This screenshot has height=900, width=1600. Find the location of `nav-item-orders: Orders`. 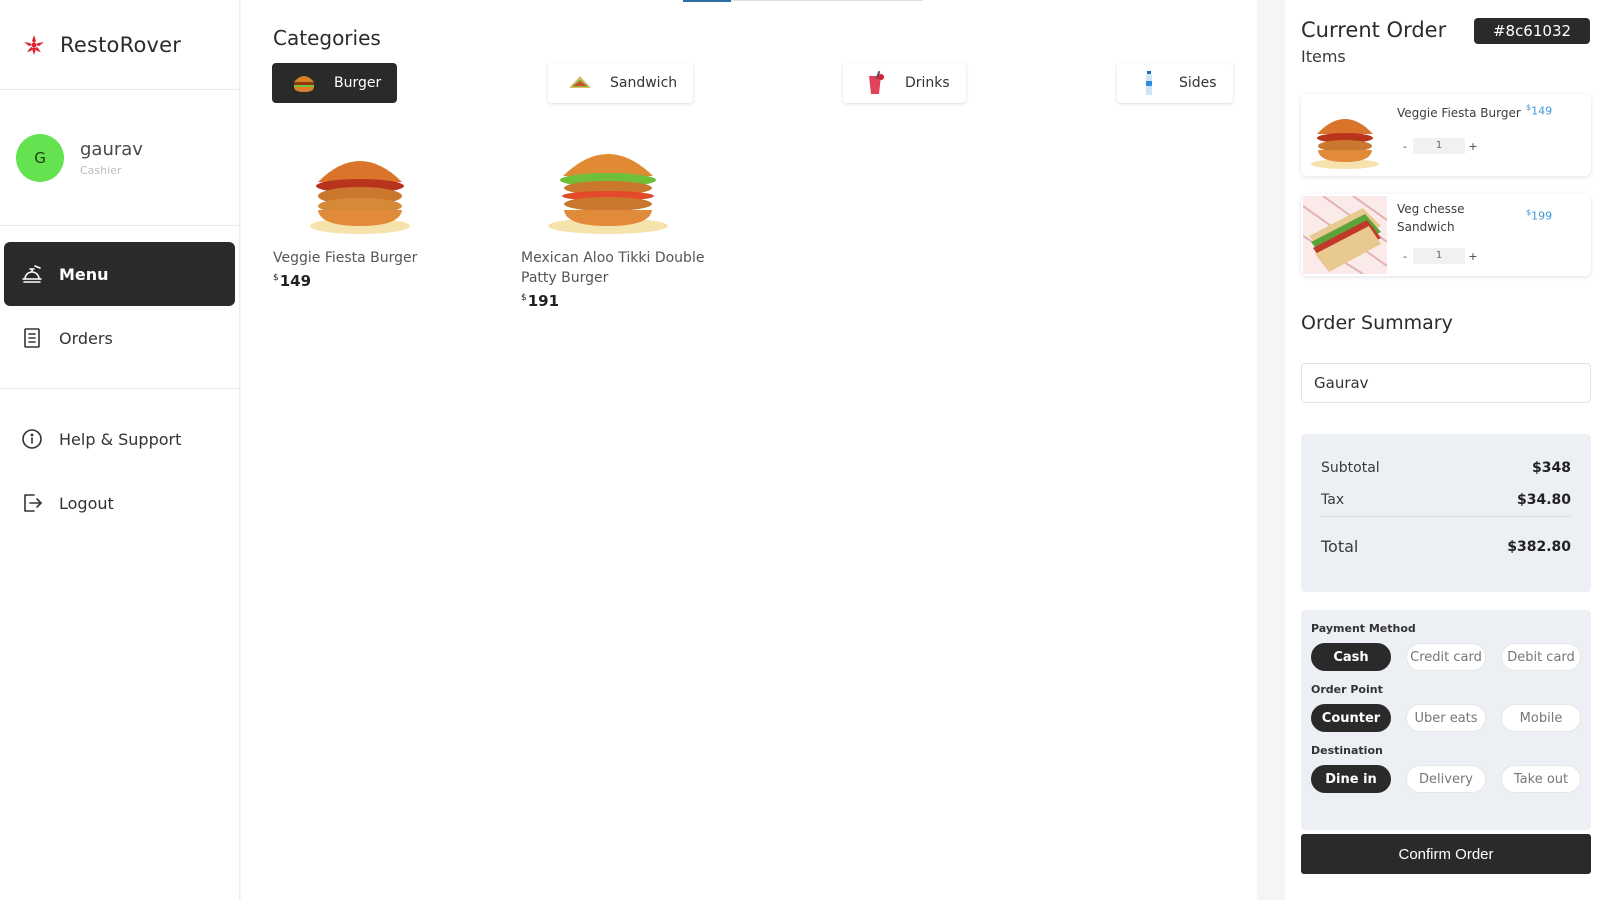

nav-item-orders: Orders is located at coordinates (119, 338).